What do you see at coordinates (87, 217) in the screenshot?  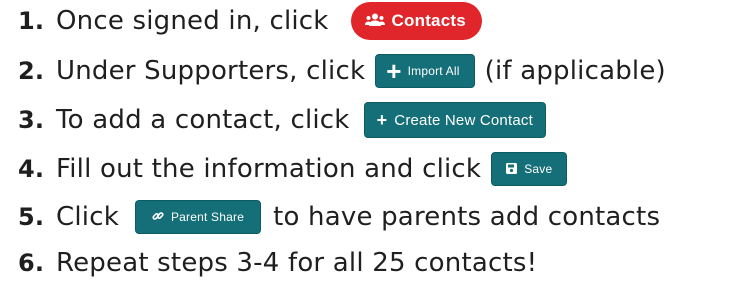 I see `step-text: Click` at bounding box center [87, 217].